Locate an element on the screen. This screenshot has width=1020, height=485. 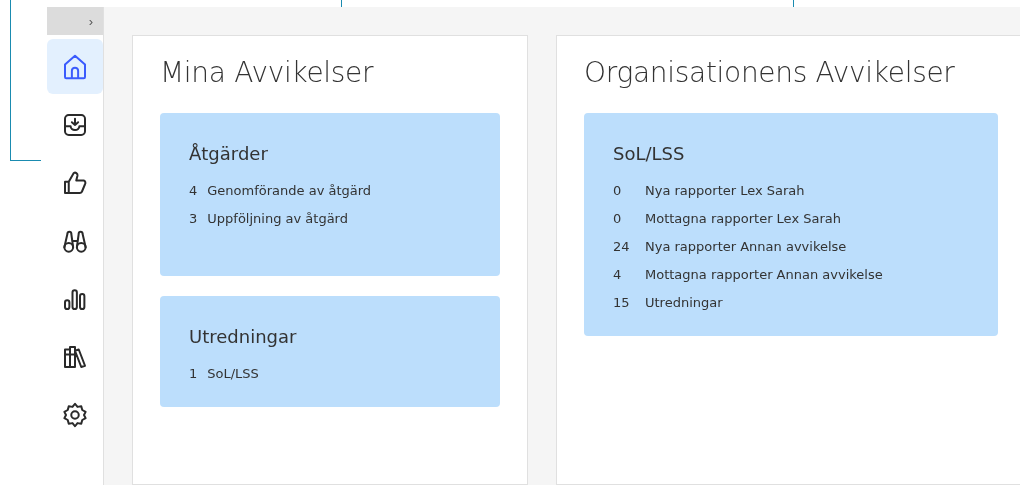
card-title: SoL/LSS is located at coordinates (649, 153).